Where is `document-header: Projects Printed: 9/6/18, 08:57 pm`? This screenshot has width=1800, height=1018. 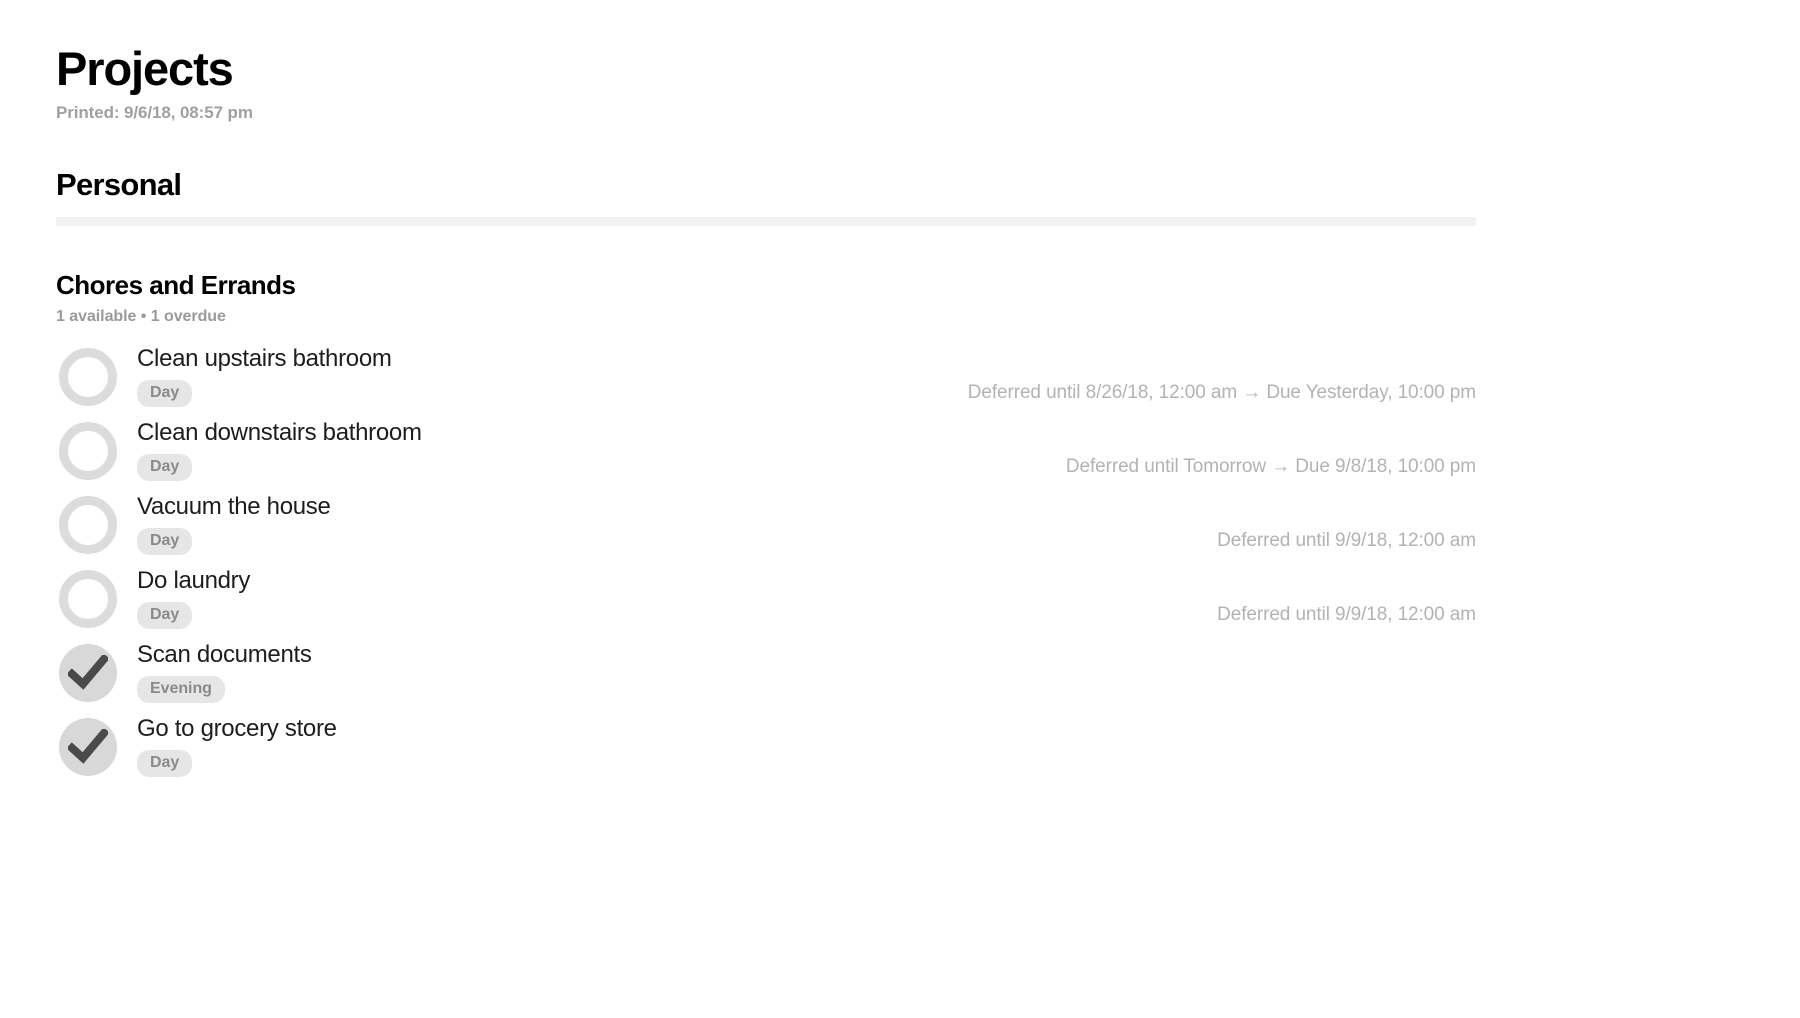
document-header: Projects Printed: 9/6/18, 08:57 pm is located at coordinates (900, 82).